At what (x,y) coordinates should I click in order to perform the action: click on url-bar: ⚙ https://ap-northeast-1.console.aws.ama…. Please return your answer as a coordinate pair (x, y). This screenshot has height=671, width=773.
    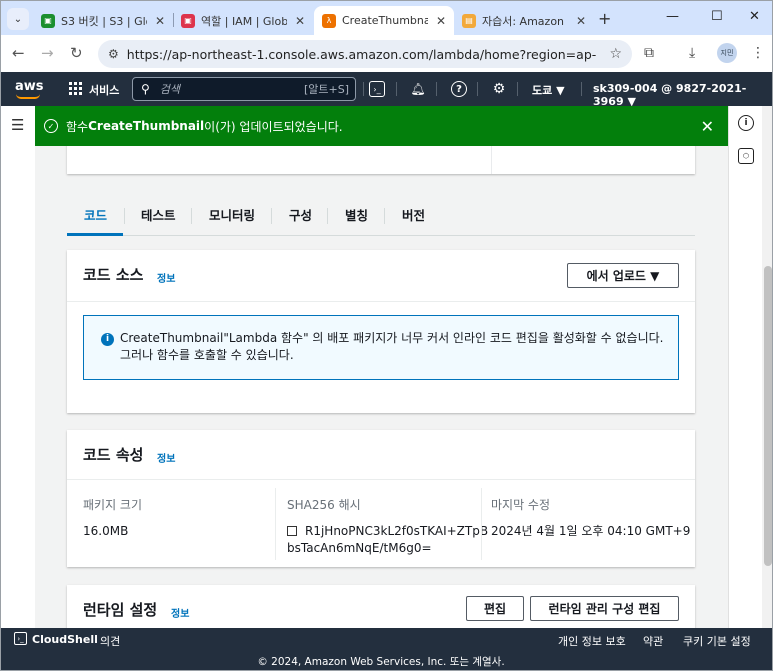
    Looking at the image, I should click on (365, 54).